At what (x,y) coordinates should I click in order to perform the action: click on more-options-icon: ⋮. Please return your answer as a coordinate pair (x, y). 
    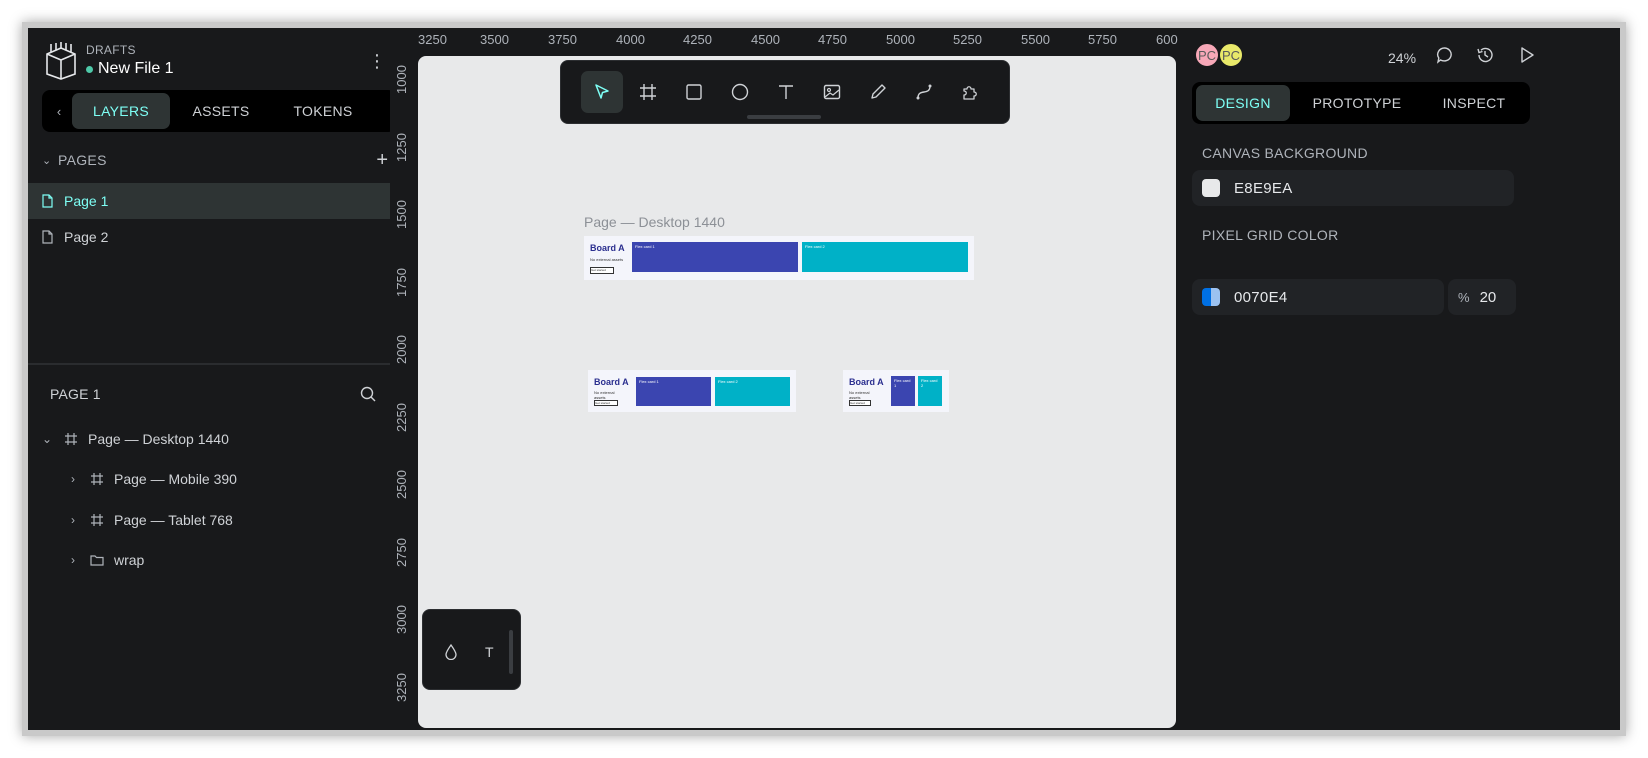
    Looking at the image, I should click on (377, 61).